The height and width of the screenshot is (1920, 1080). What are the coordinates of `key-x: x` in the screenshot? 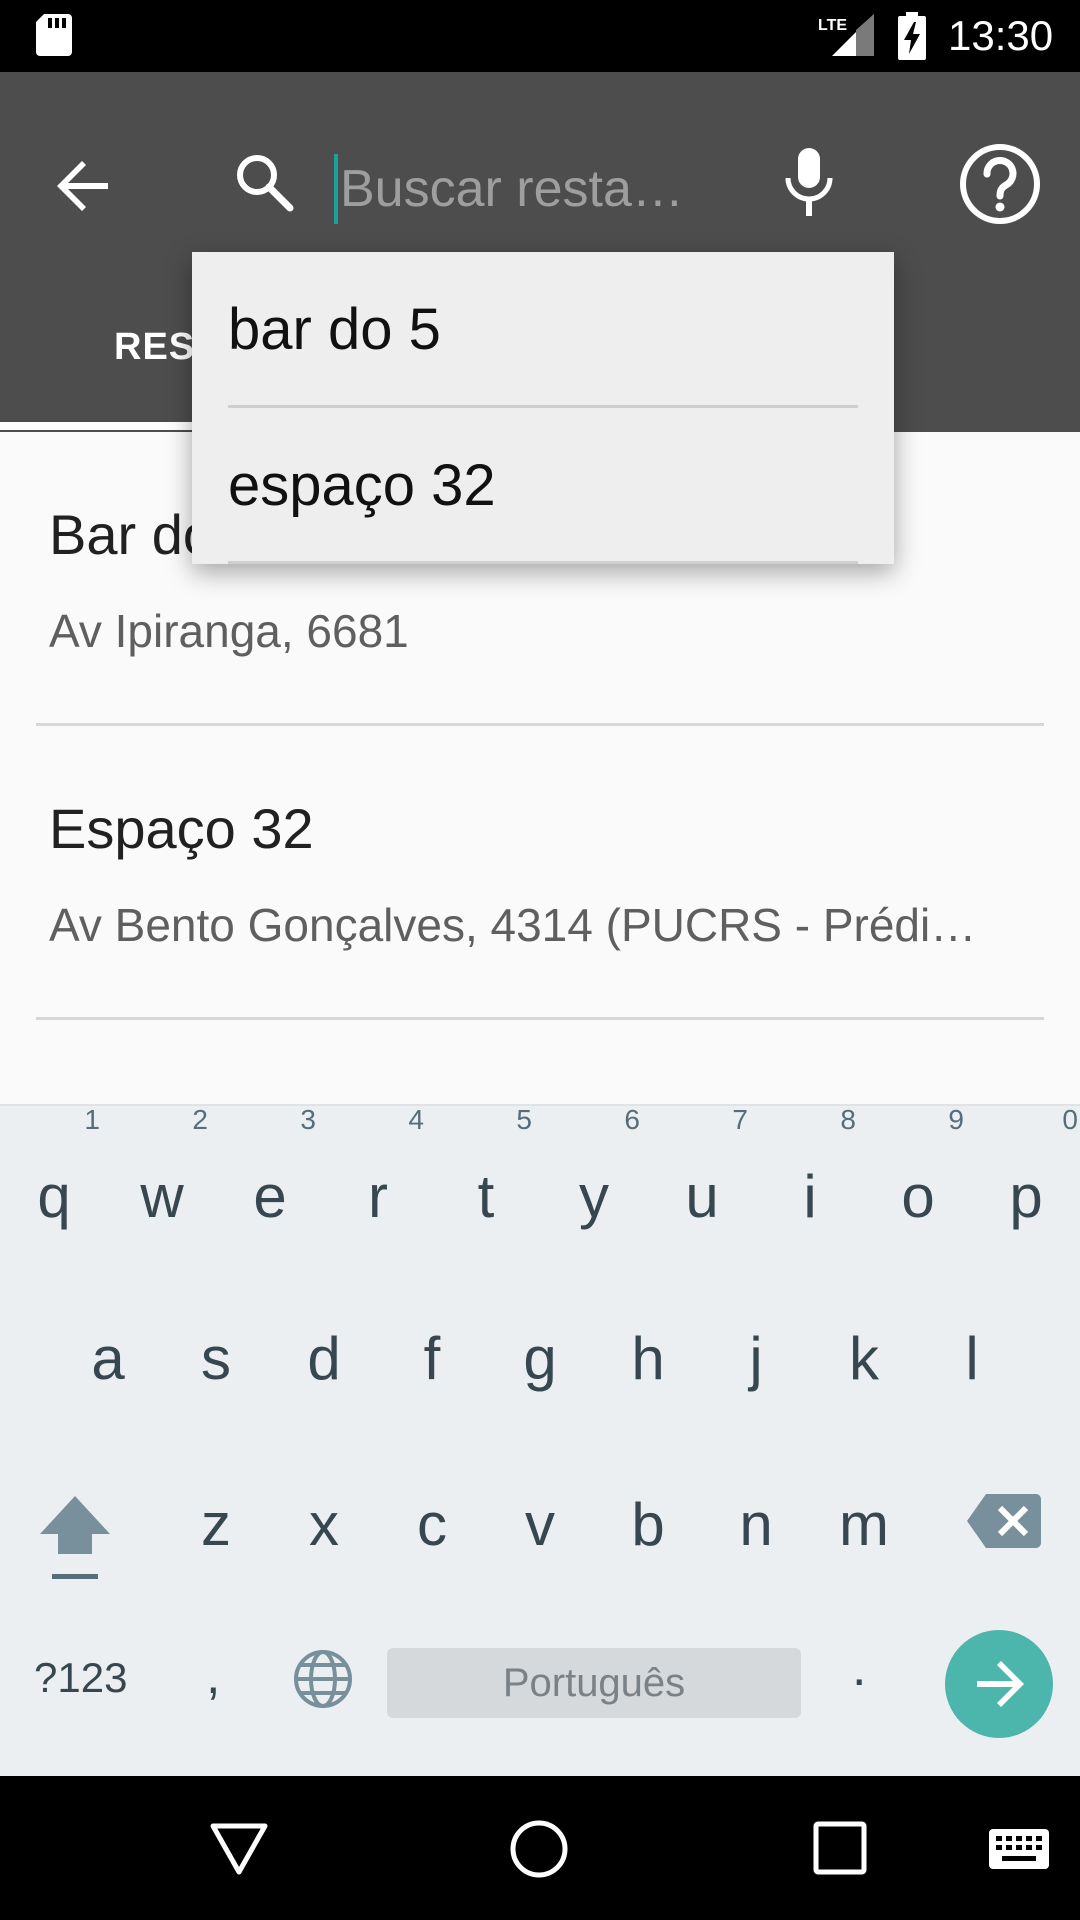 It's located at (324, 1524).